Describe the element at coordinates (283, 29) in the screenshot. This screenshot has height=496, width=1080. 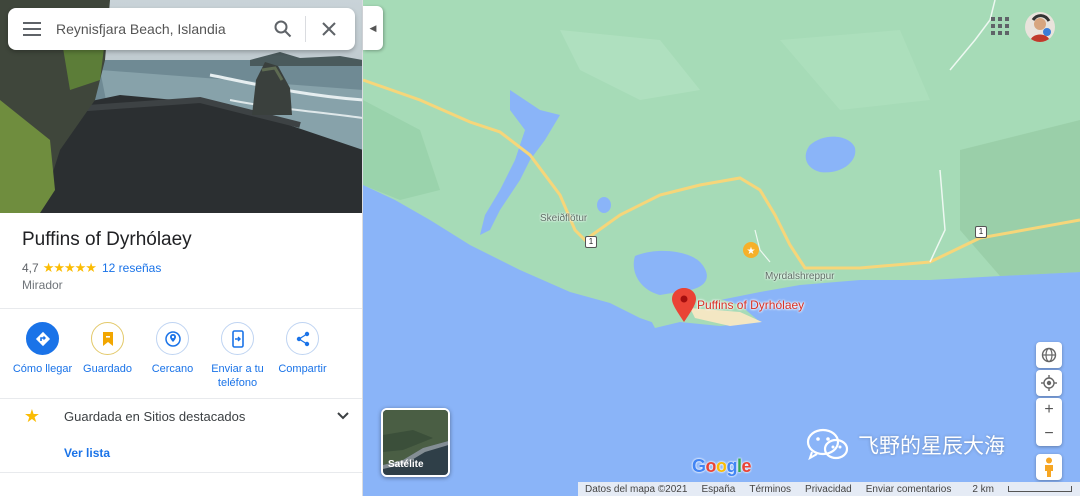
I see `search-icon` at that location.